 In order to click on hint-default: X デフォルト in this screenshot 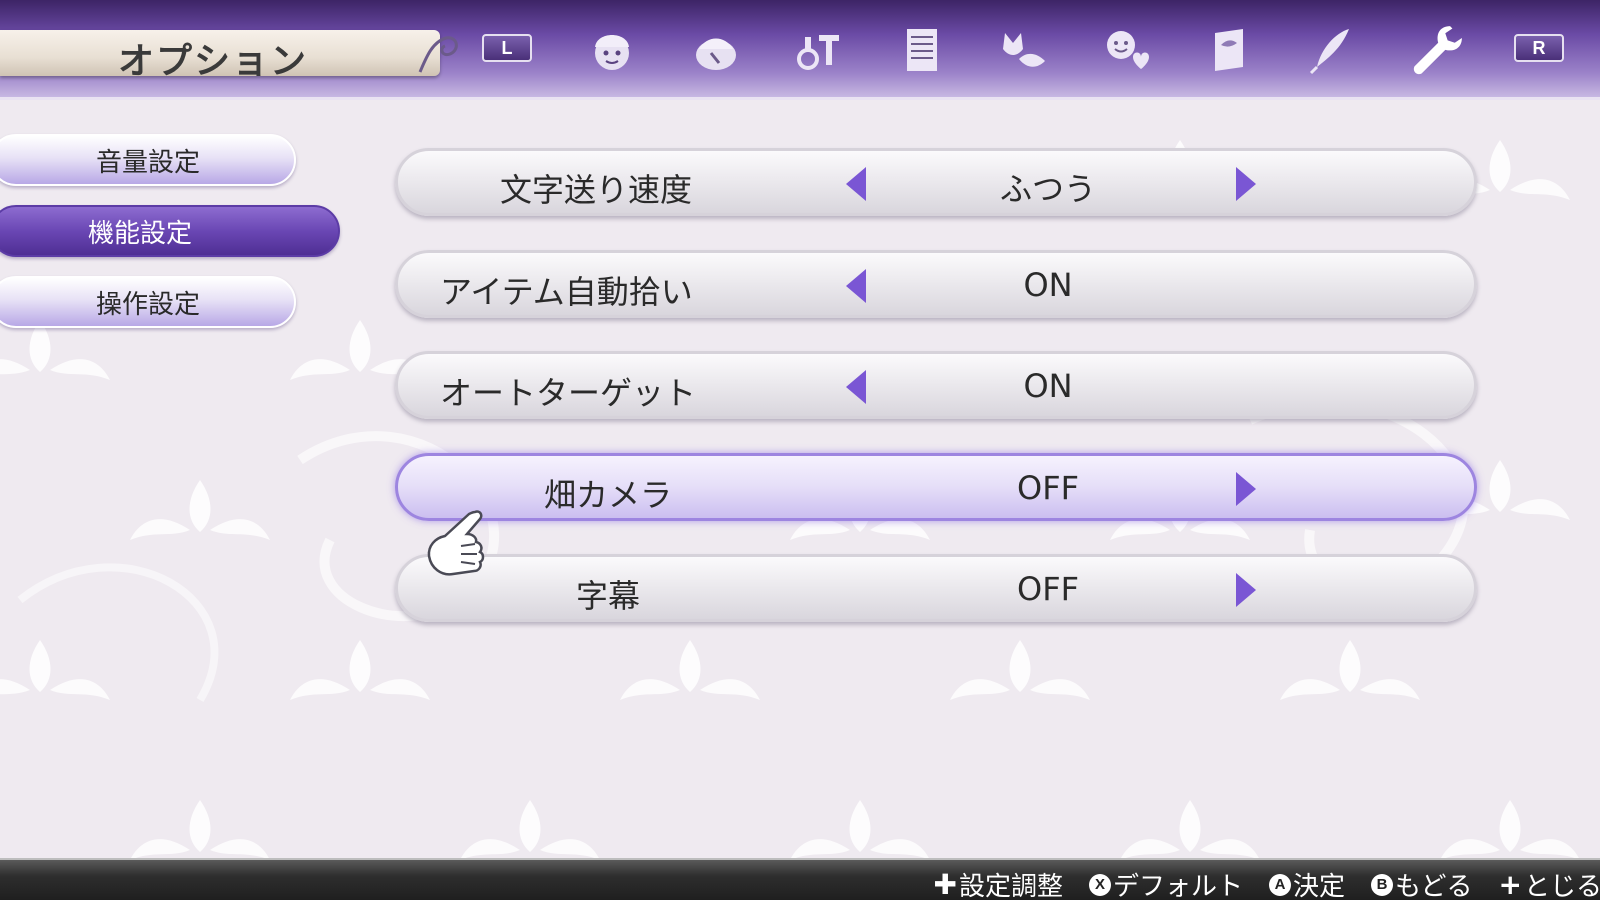, I will do `click(1166, 883)`.